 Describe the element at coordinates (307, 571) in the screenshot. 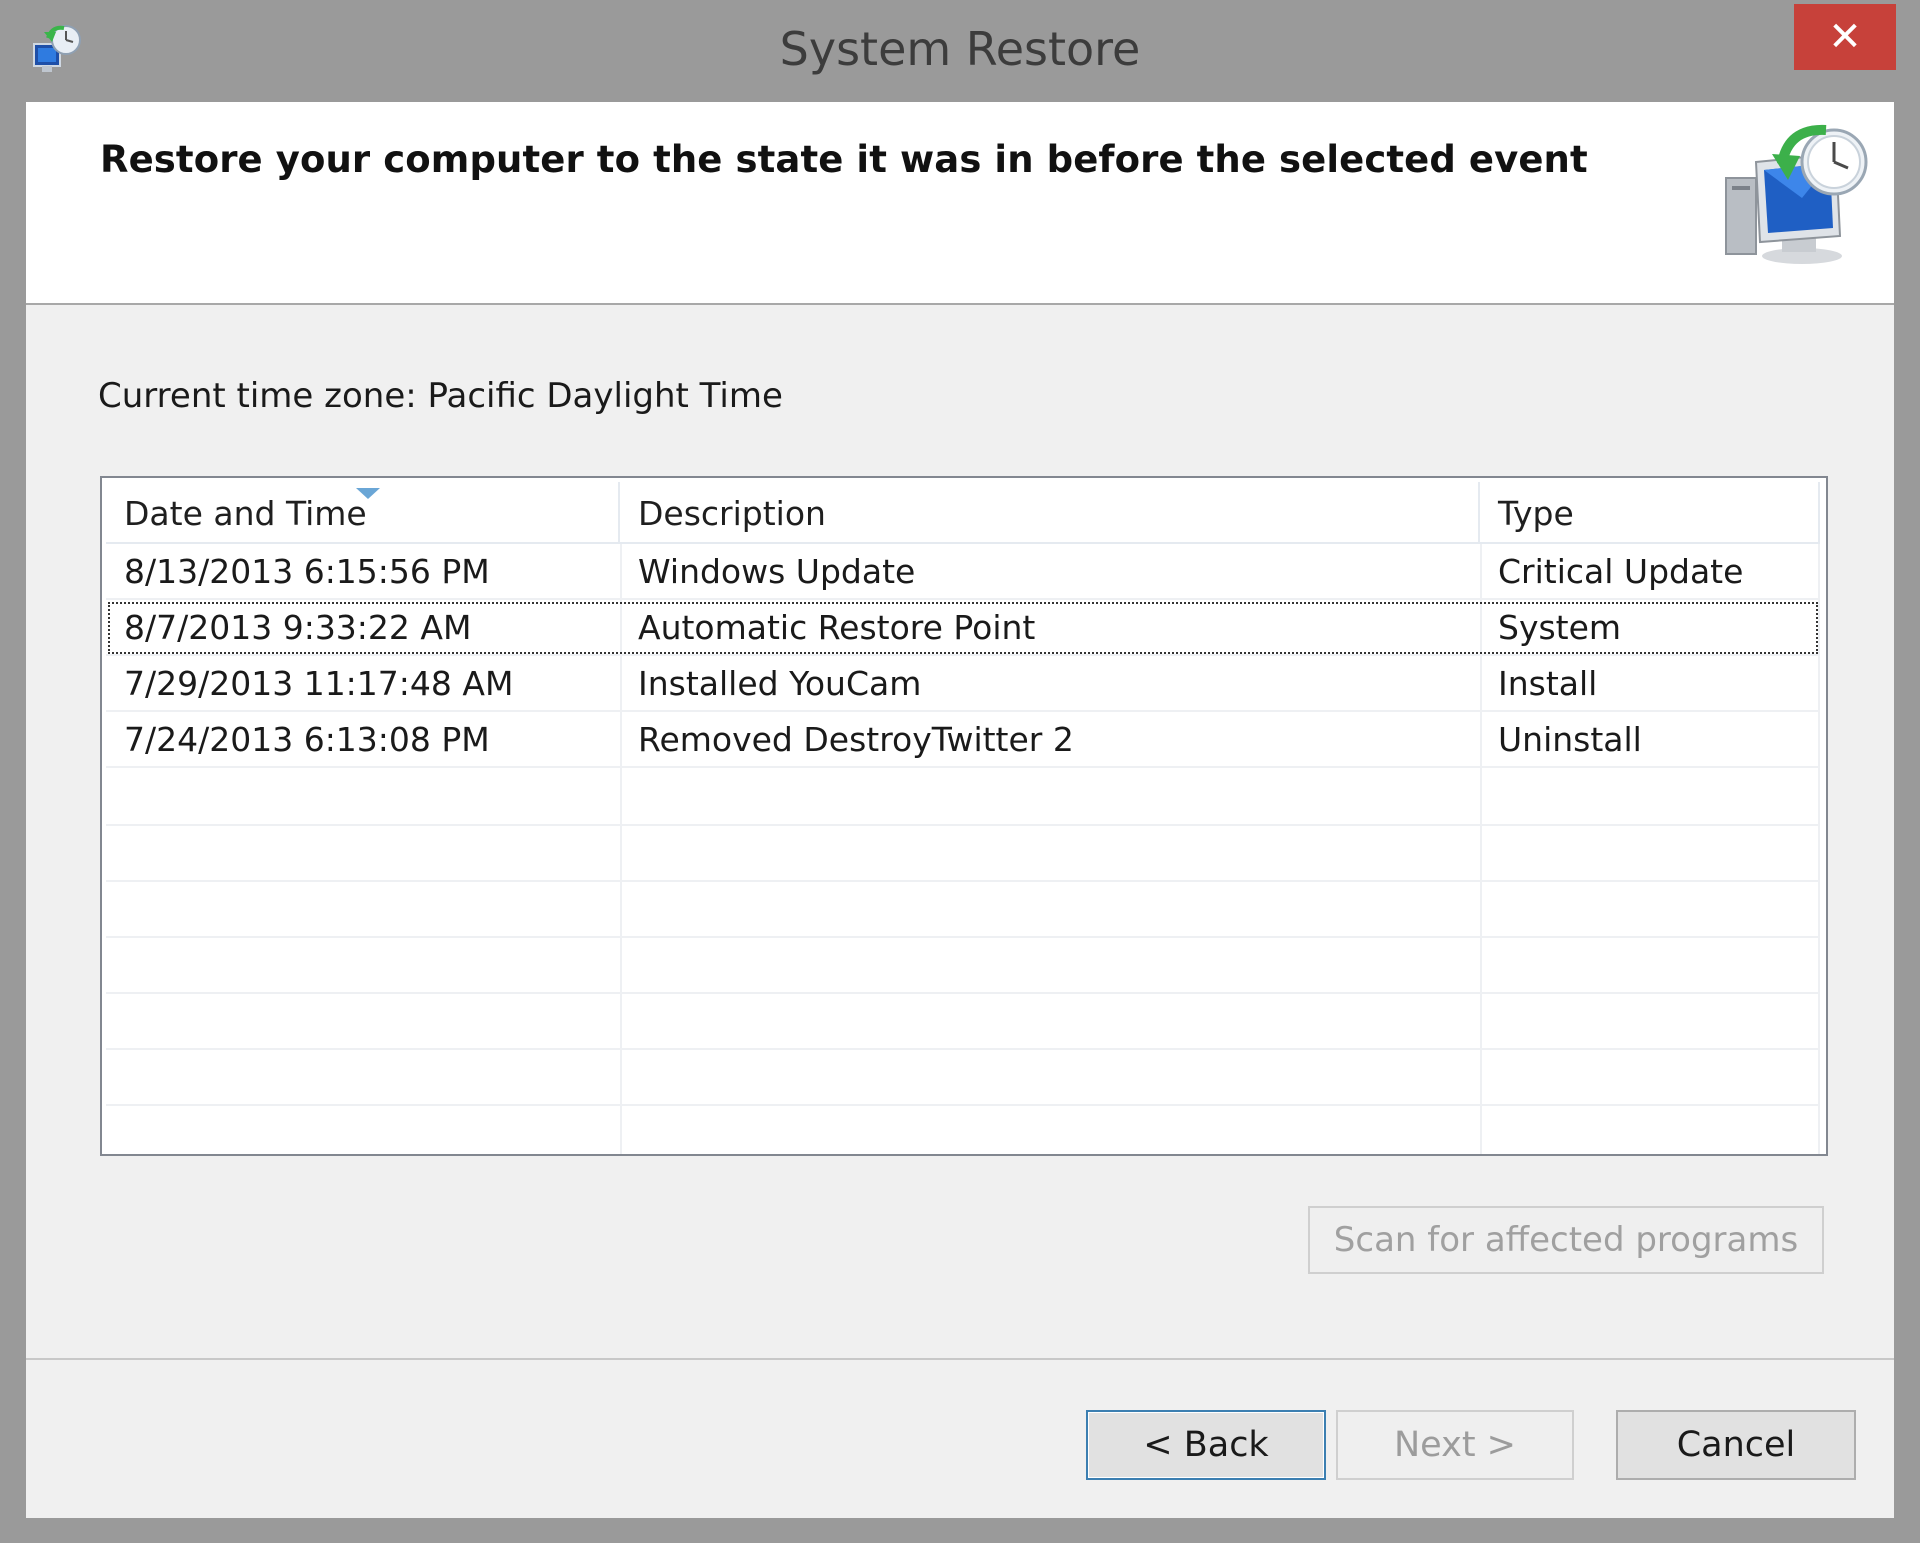

I see `cell-date: 8/13/2013 6:15:56 PM` at that location.